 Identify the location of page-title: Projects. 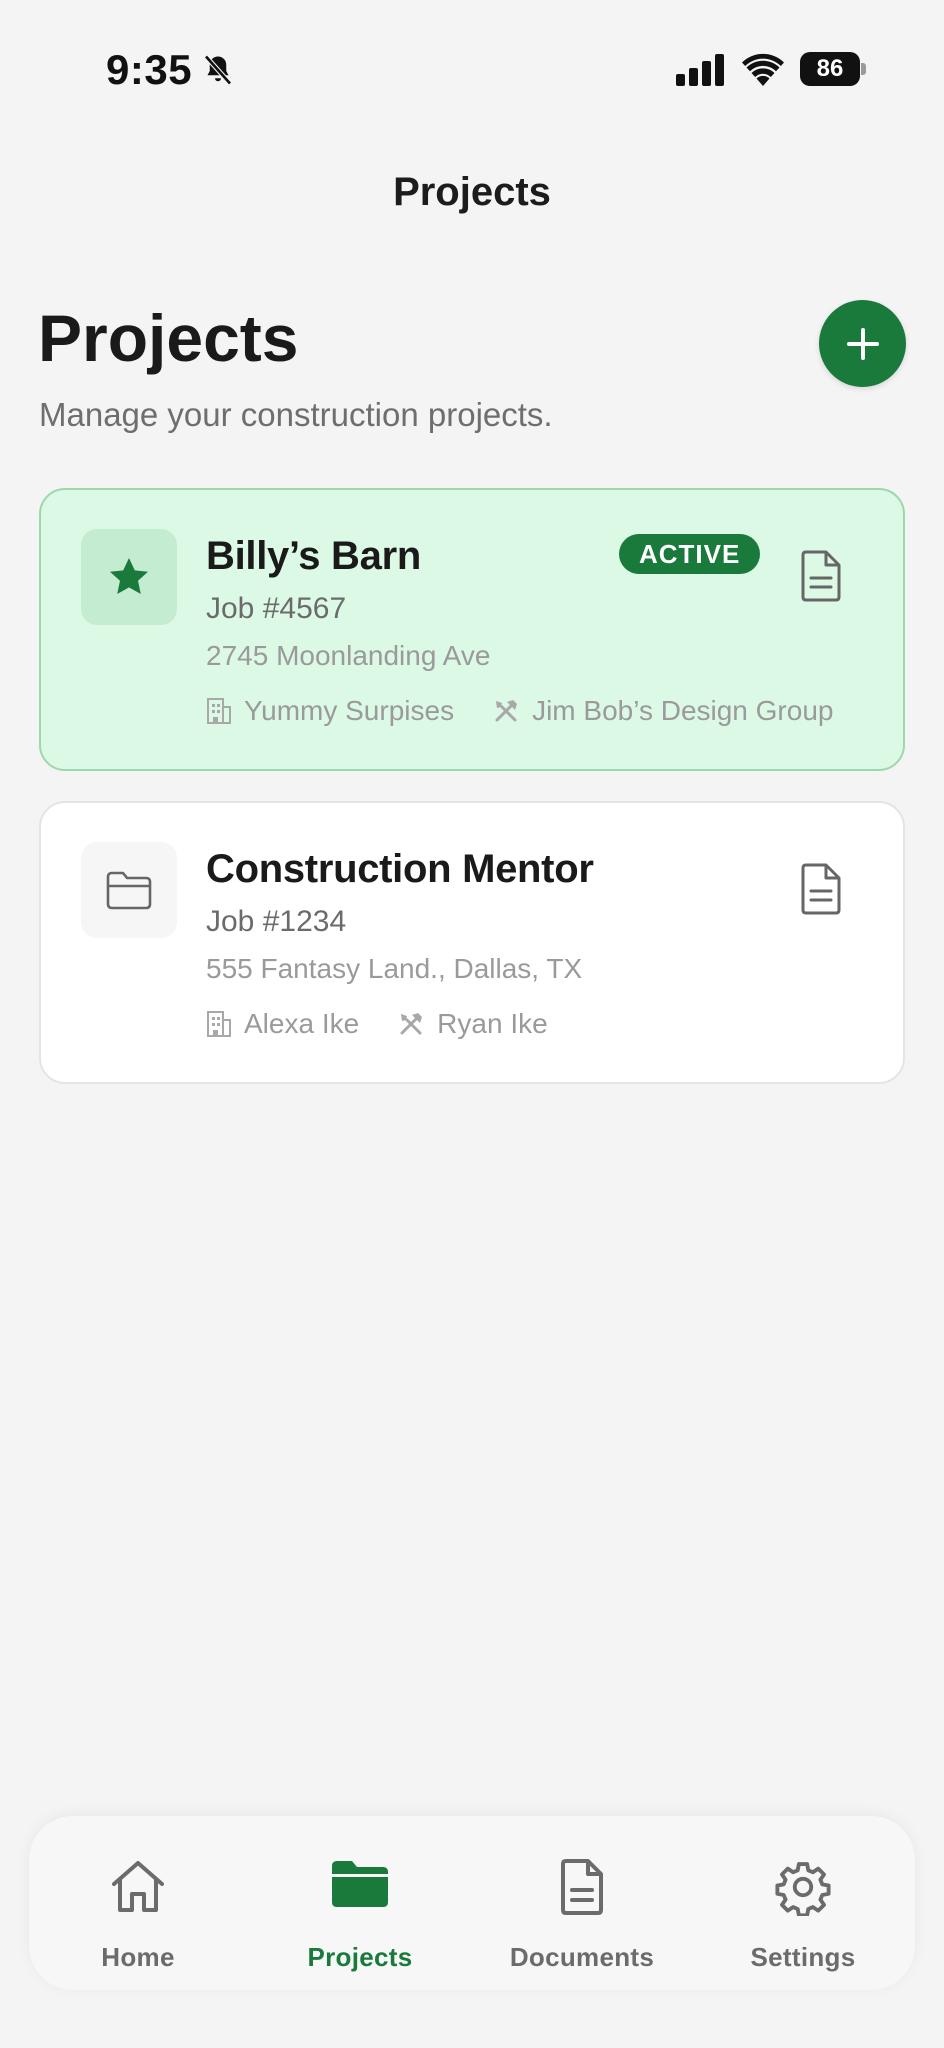
(168, 338).